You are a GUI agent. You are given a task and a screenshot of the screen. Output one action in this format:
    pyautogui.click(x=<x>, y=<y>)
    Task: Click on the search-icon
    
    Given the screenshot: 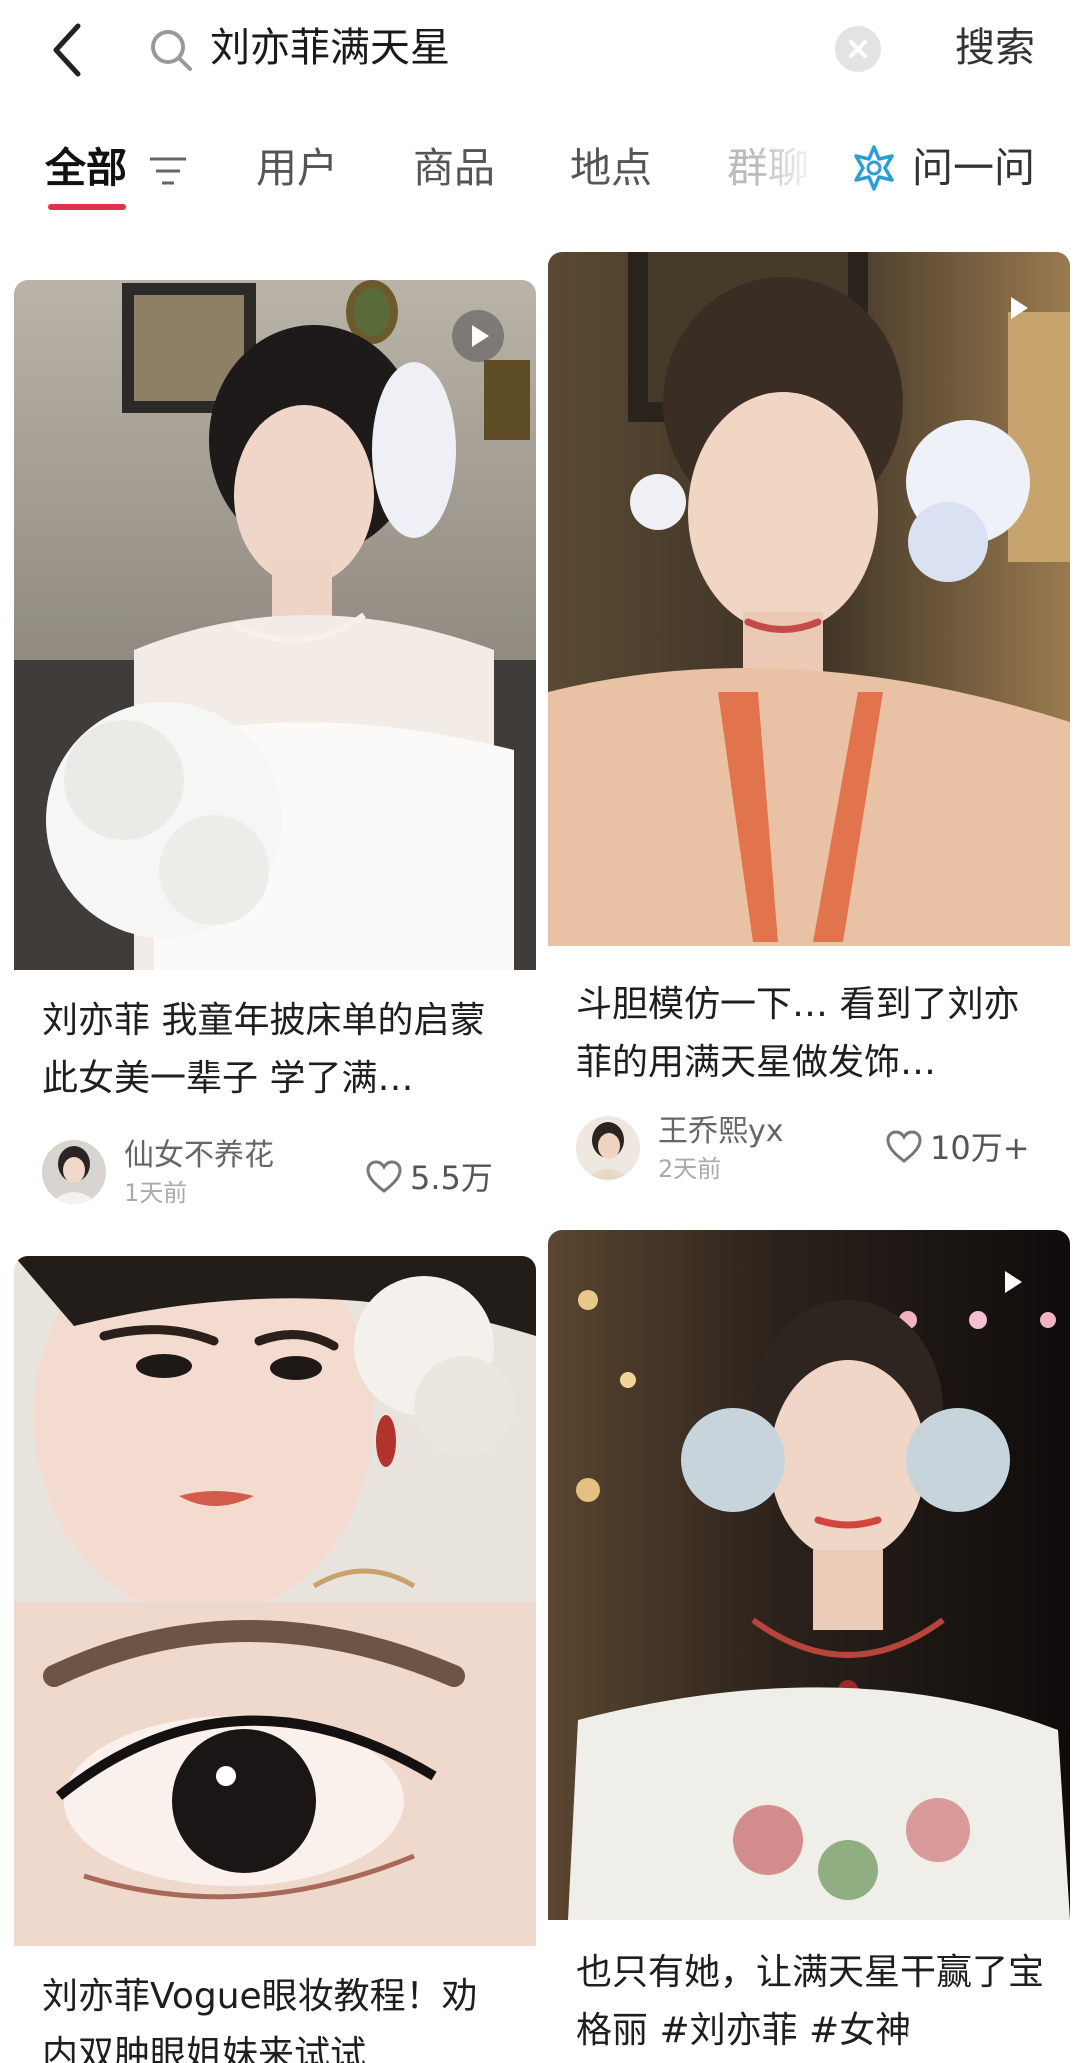 What is the action you would take?
    pyautogui.click(x=171, y=50)
    